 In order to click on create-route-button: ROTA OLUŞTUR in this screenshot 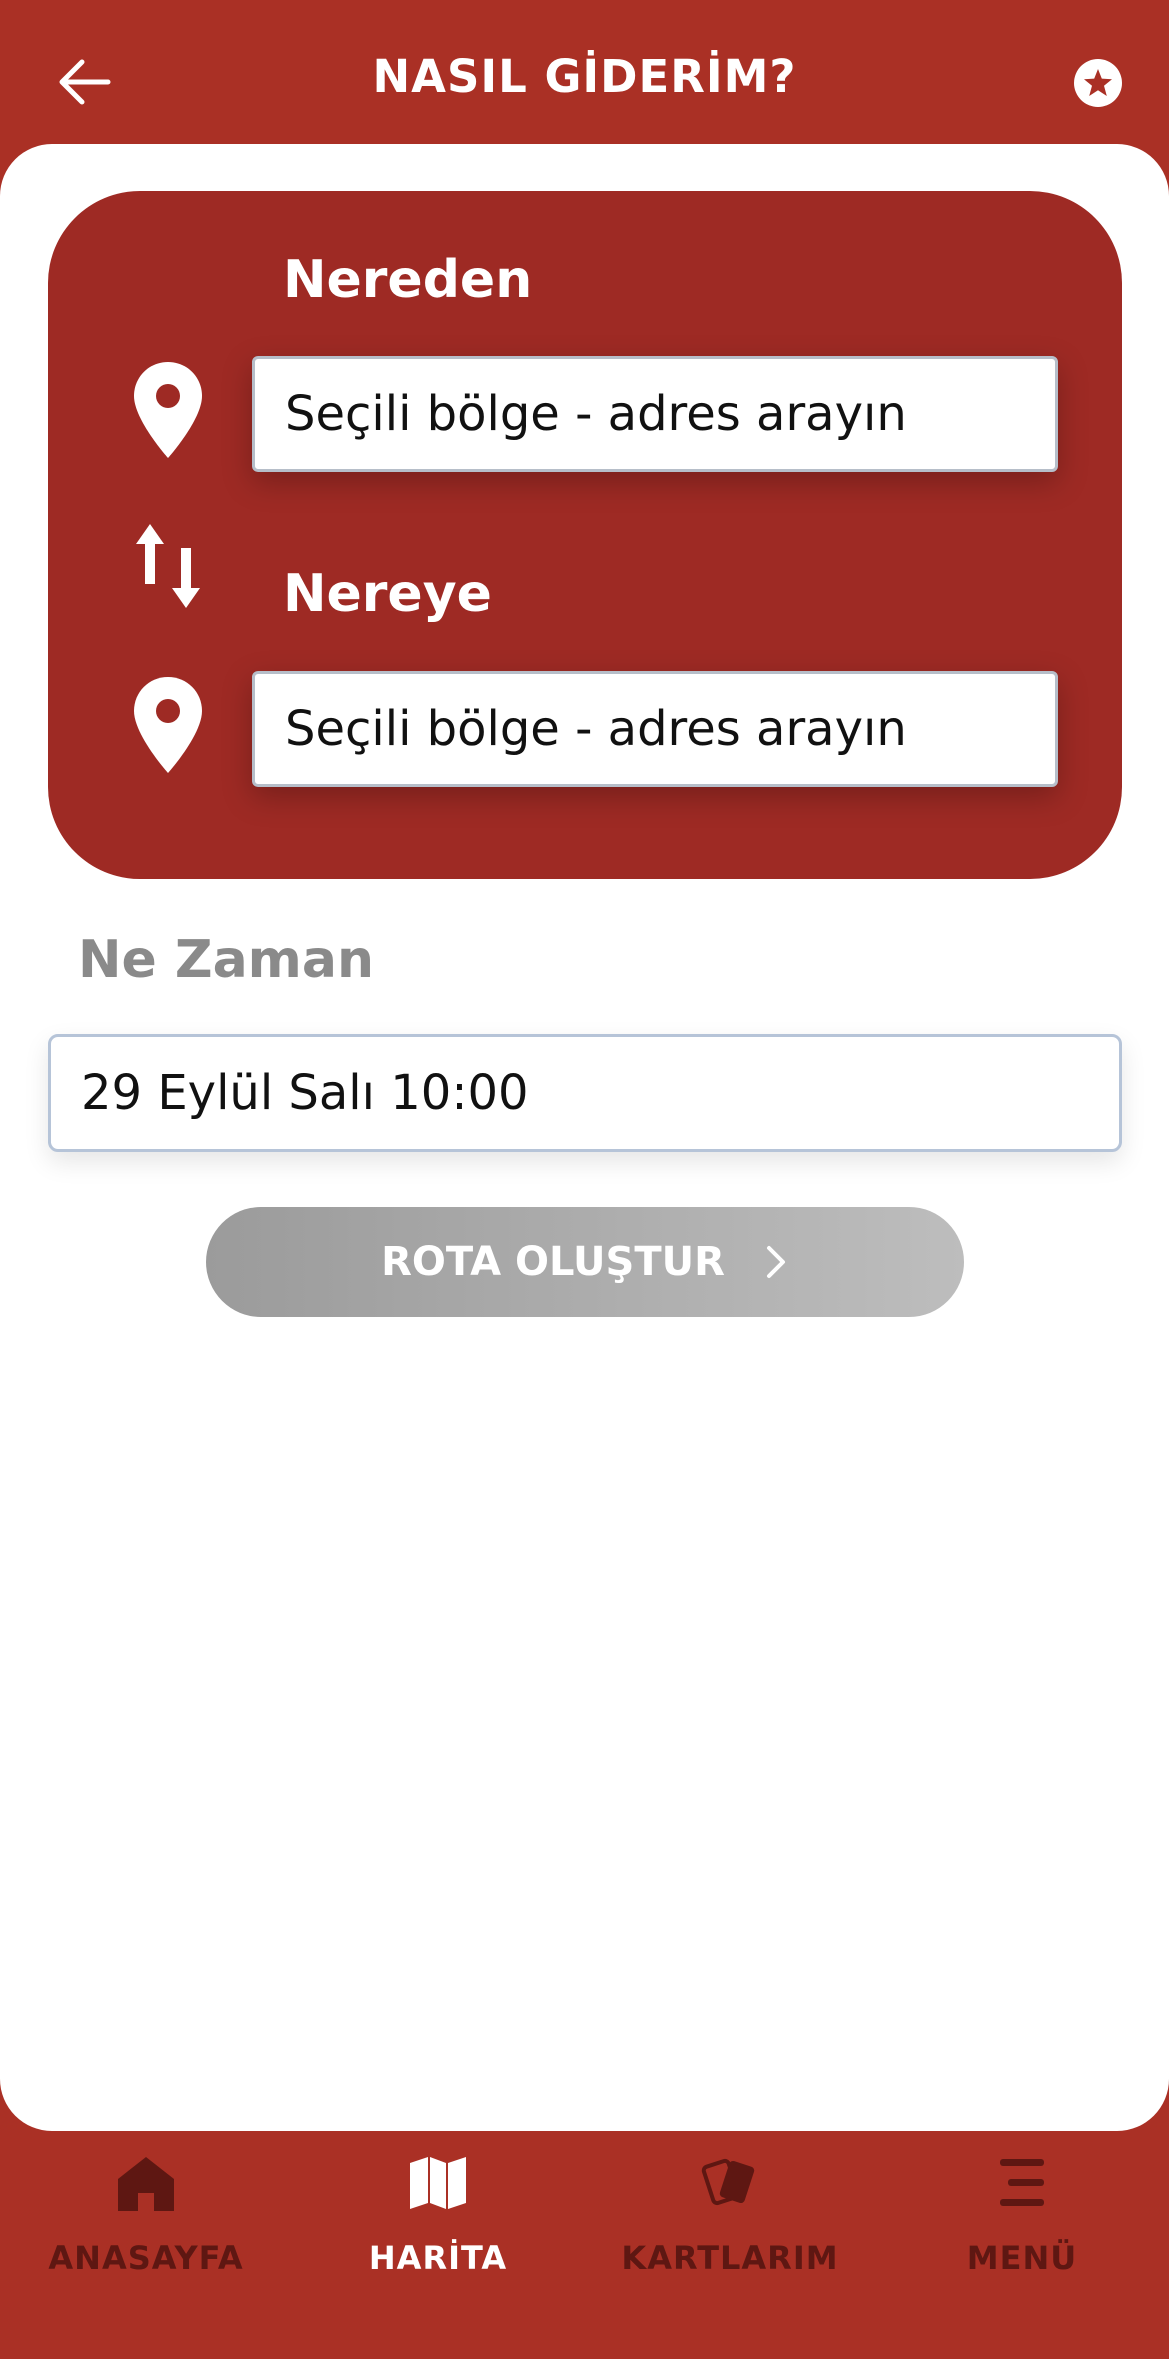, I will do `click(585, 1262)`.